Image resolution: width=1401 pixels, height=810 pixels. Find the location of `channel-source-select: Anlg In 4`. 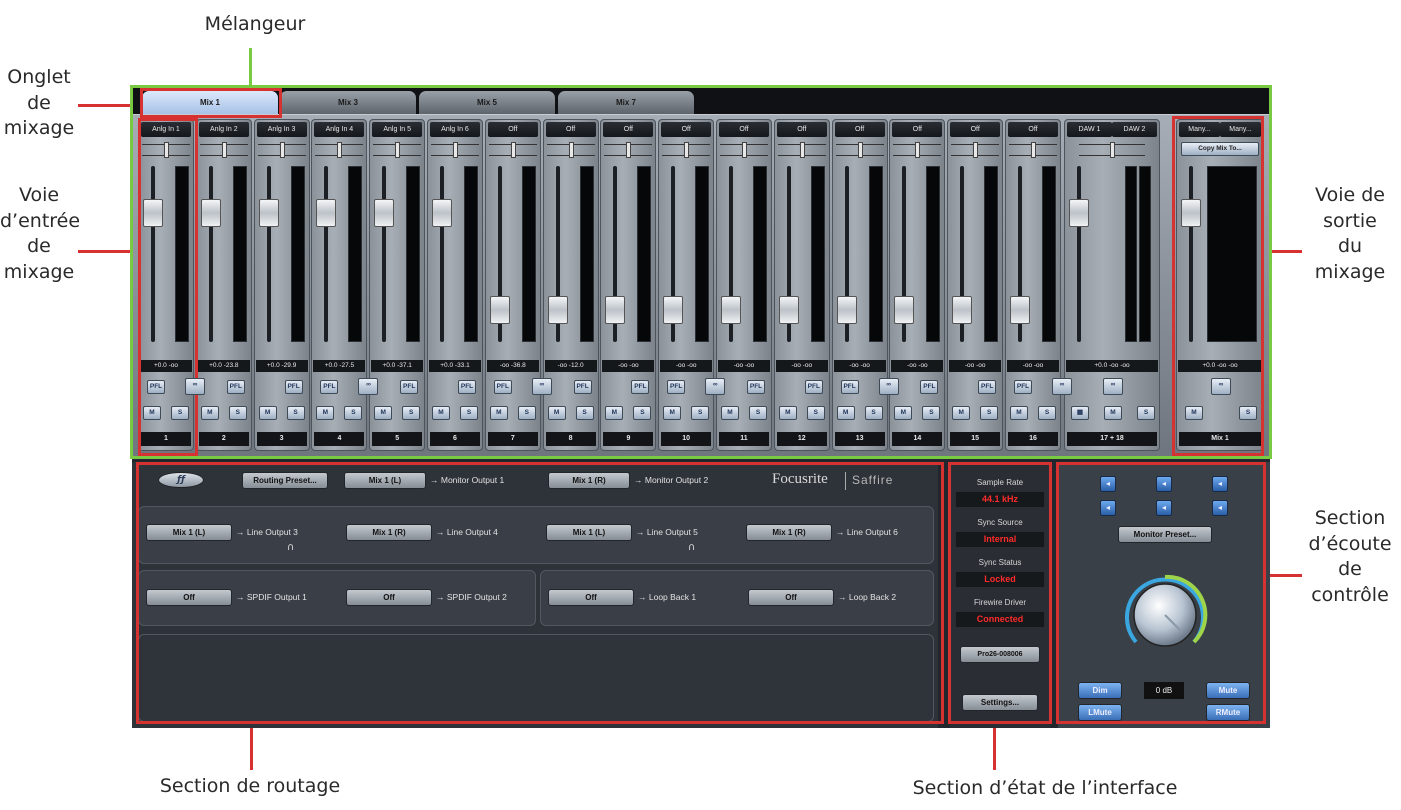

channel-source-select: Anlg In 4 is located at coordinates (339, 129).